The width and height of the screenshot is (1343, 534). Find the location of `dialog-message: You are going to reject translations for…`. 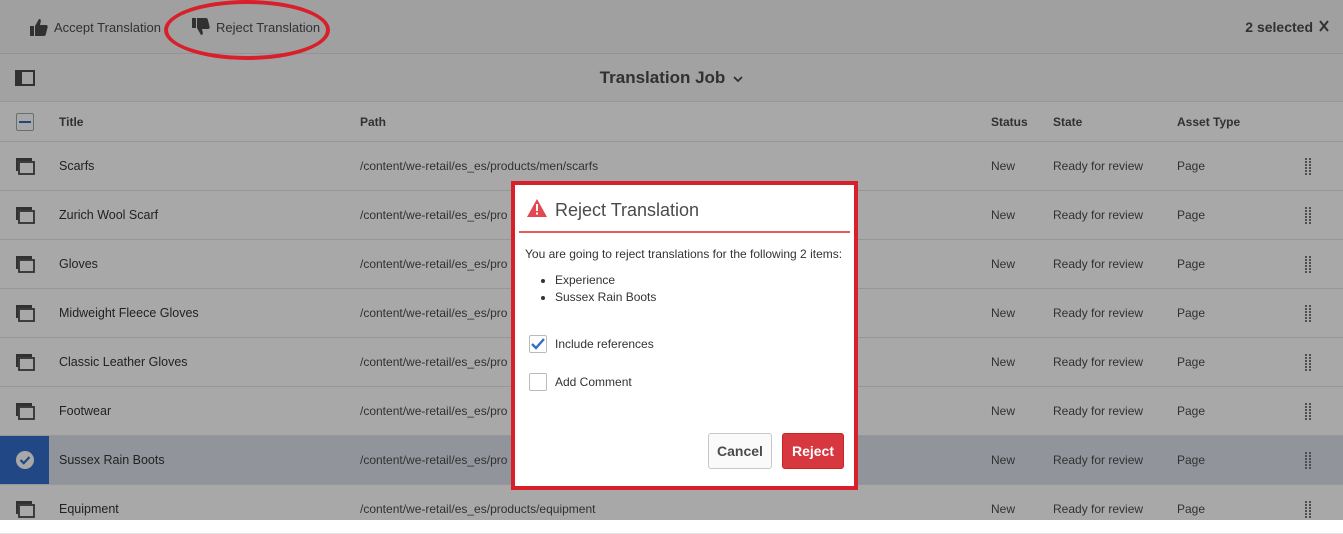

dialog-message: You are going to reject translations for… is located at coordinates (684, 254).